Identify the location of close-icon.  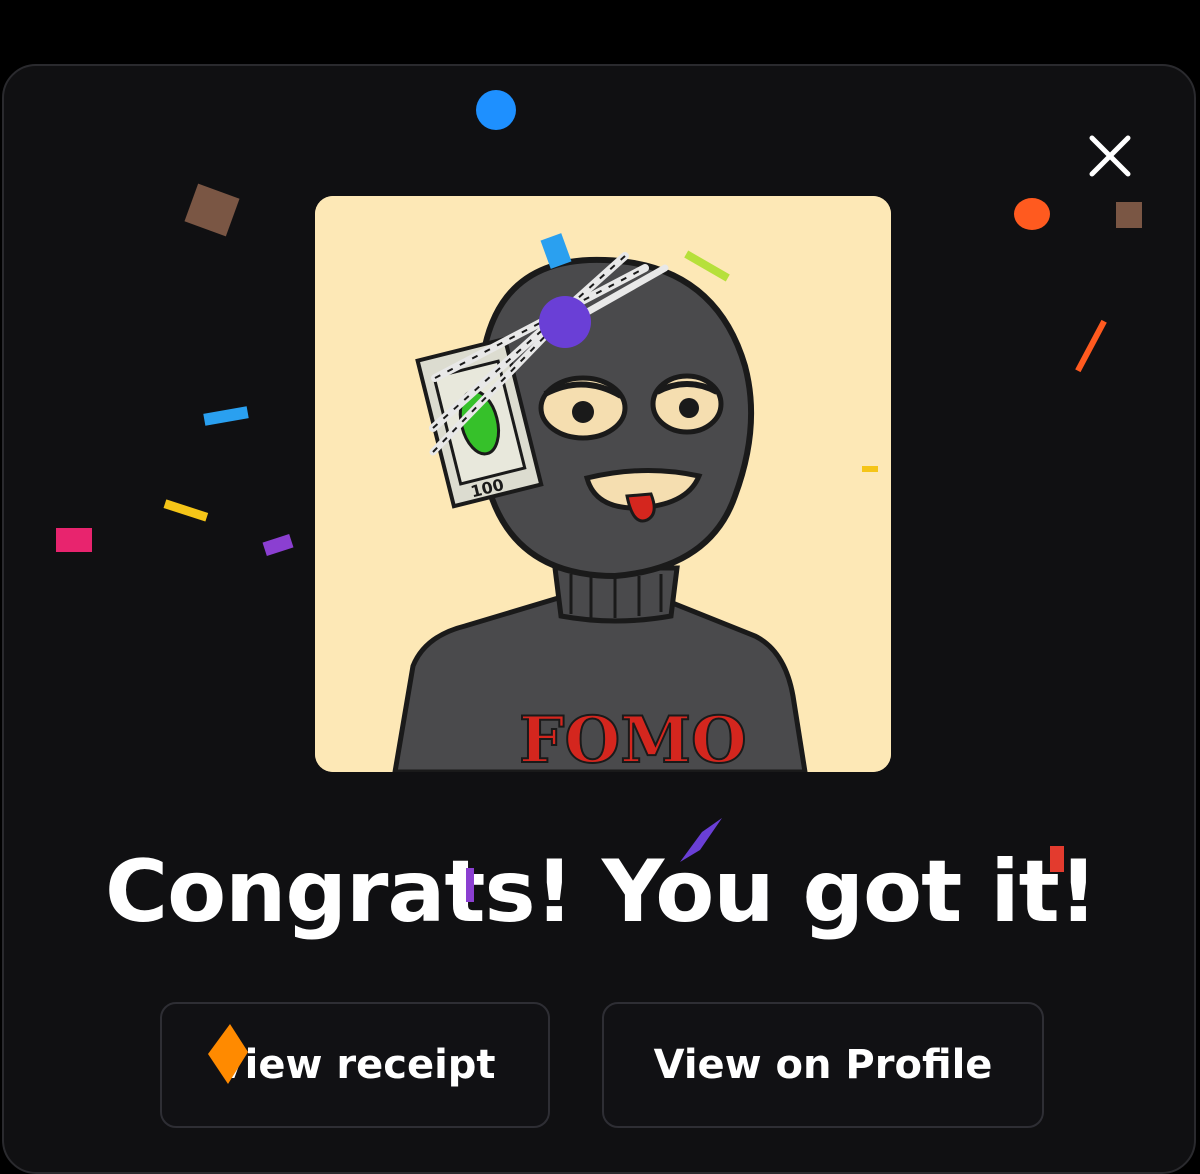
(1110, 156).